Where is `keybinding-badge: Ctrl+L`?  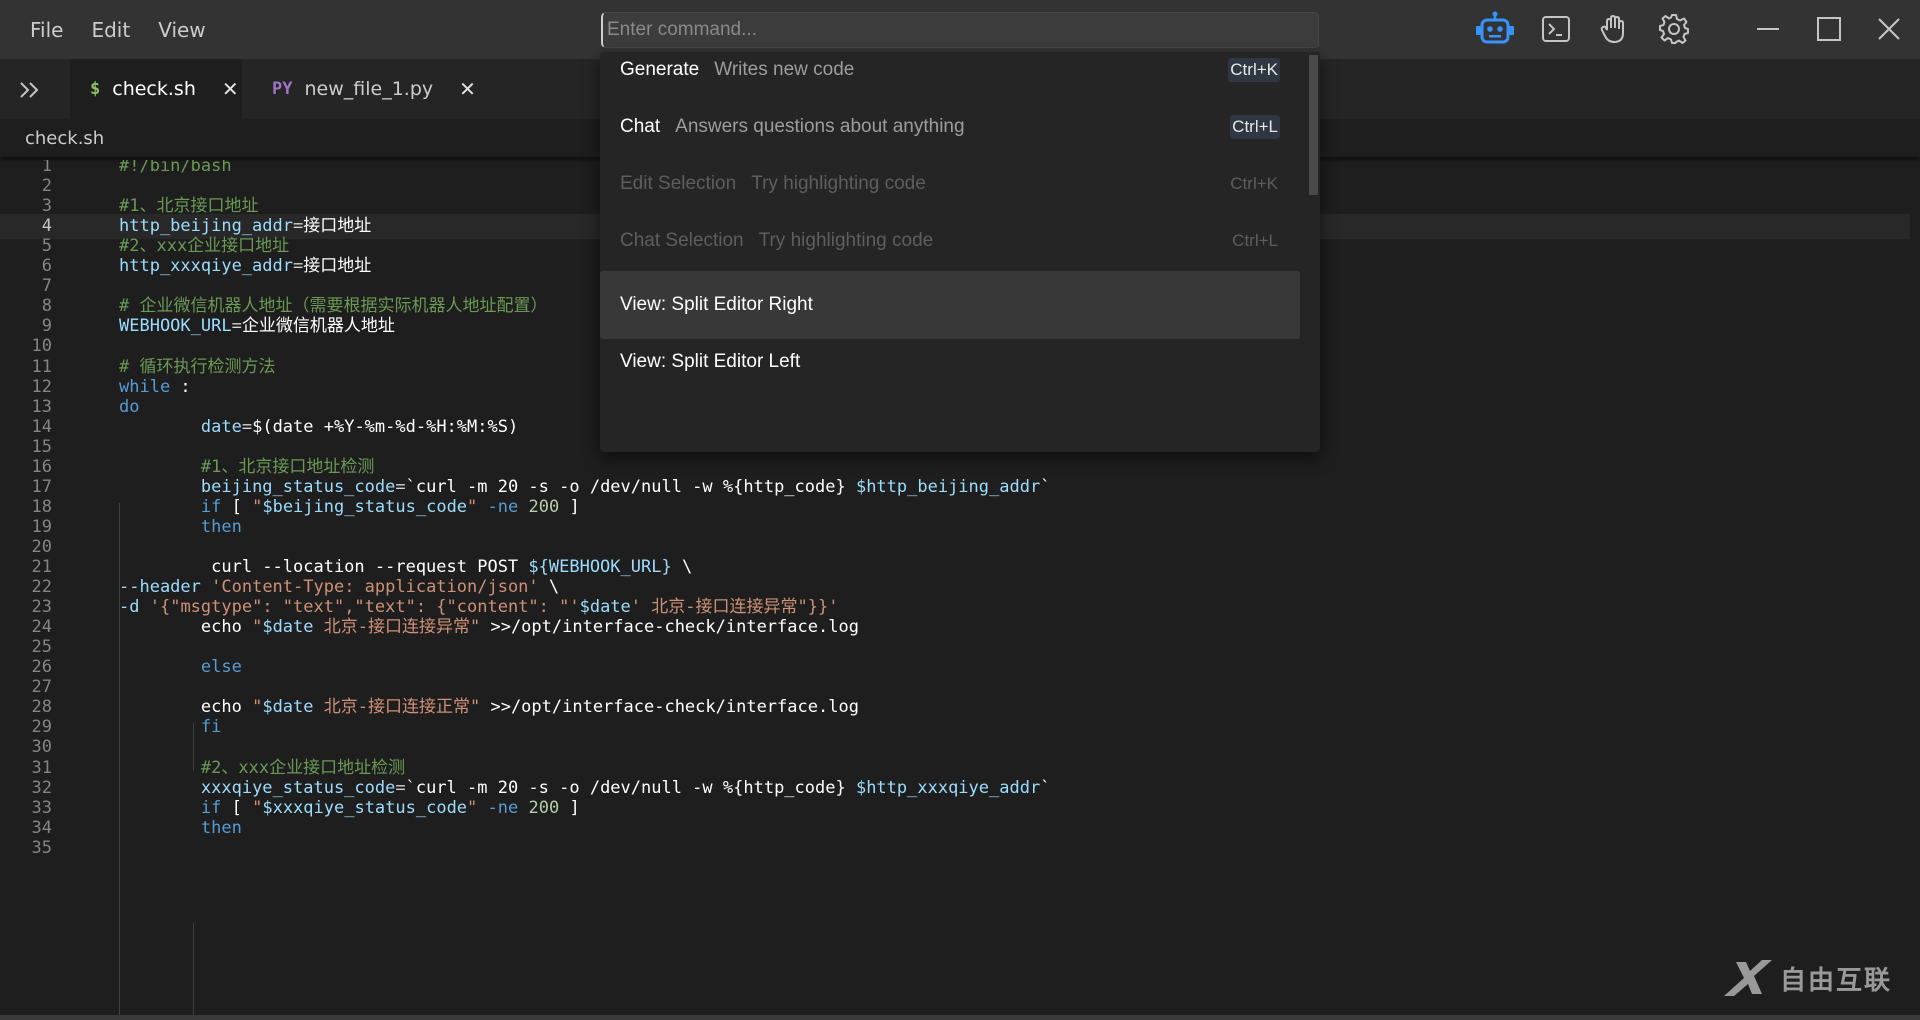
keybinding-badge: Ctrl+L is located at coordinates (1255, 127).